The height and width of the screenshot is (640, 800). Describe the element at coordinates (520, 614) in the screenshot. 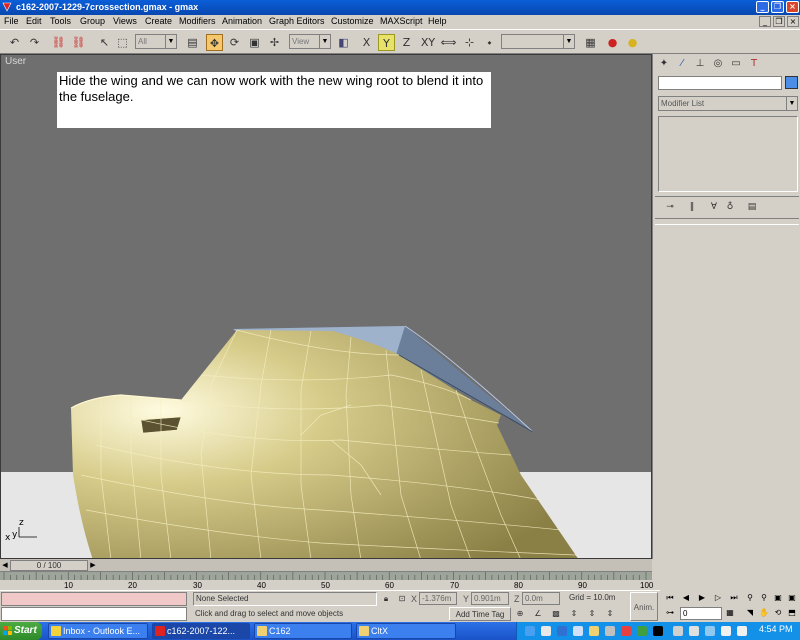

I see `snap-toggle-button: ⊕` at that location.